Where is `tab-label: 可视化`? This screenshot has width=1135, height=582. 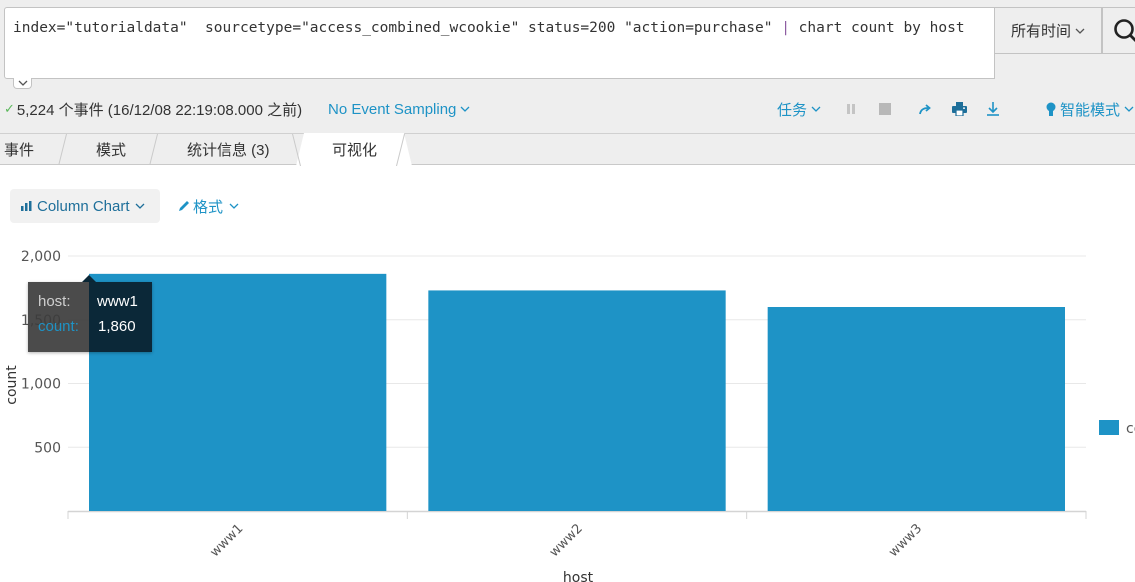 tab-label: 可视化 is located at coordinates (355, 150).